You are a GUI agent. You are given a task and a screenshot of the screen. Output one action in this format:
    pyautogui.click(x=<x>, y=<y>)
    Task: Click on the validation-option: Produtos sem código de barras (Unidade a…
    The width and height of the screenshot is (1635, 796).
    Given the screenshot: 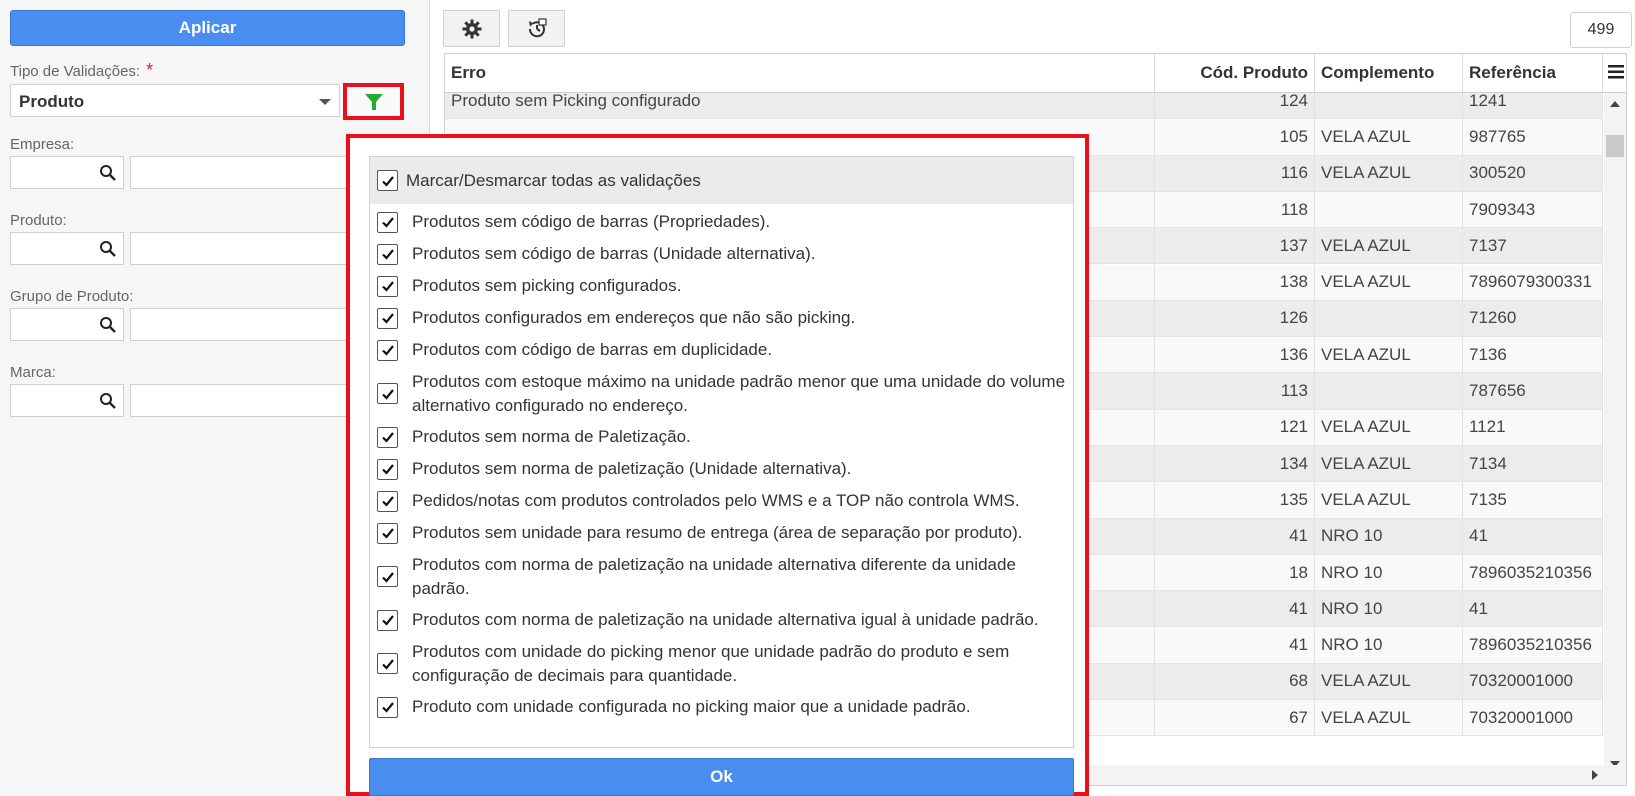 What is the action you would take?
    pyautogui.click(x=721, y=254)
    